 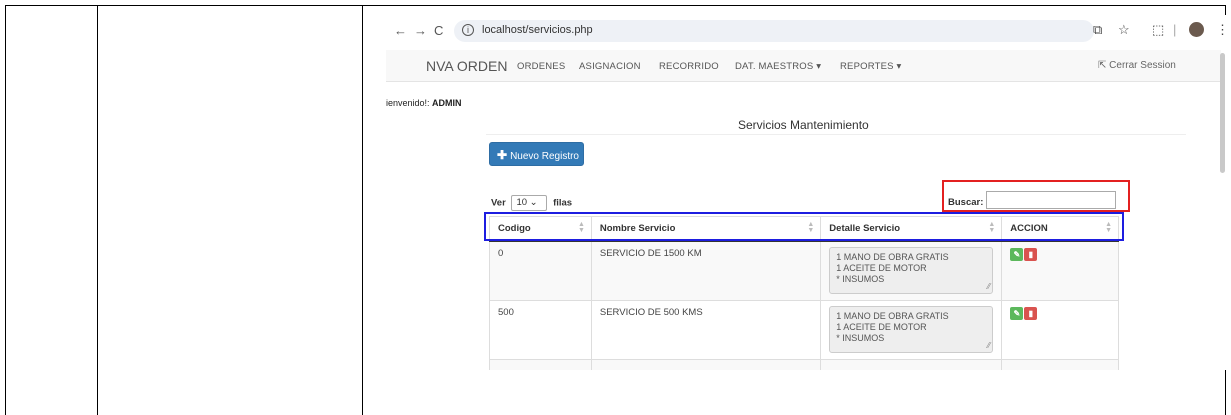 I want to click on page-length-select: 10 ⌄, so click(x=529, y=203).